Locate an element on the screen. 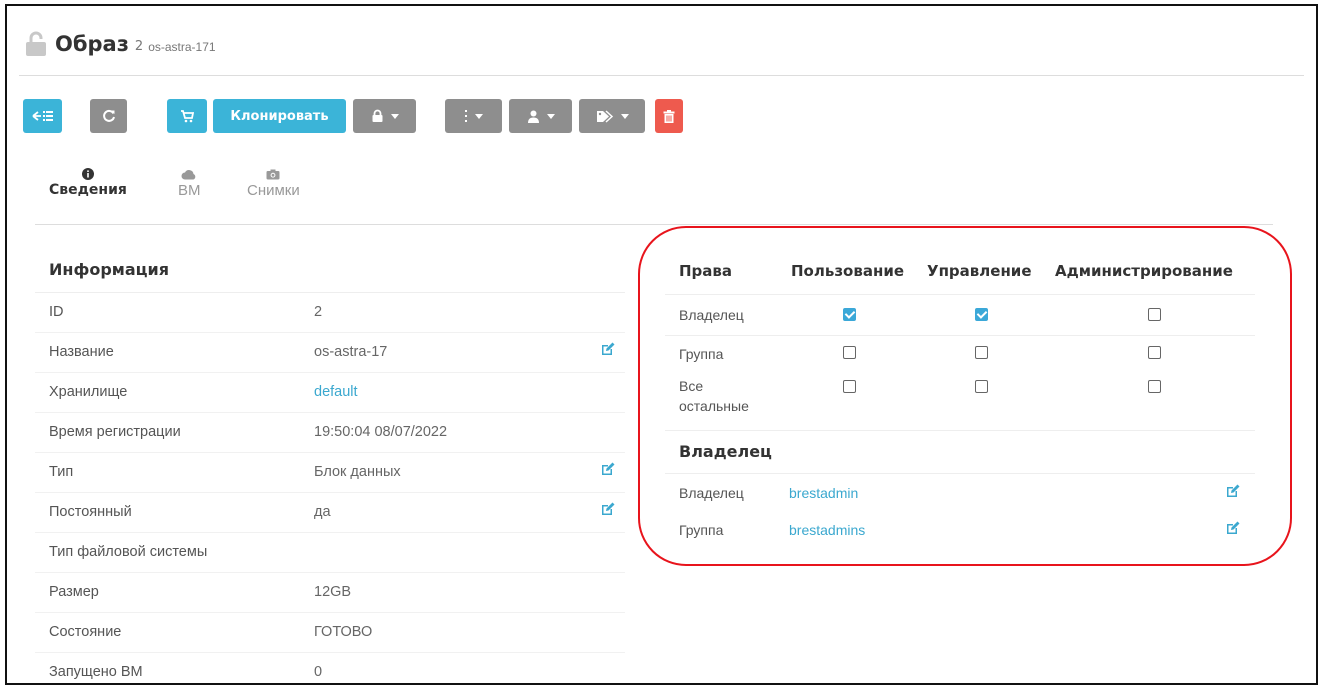  info-label: Размер is located at coordinates (74, 592).